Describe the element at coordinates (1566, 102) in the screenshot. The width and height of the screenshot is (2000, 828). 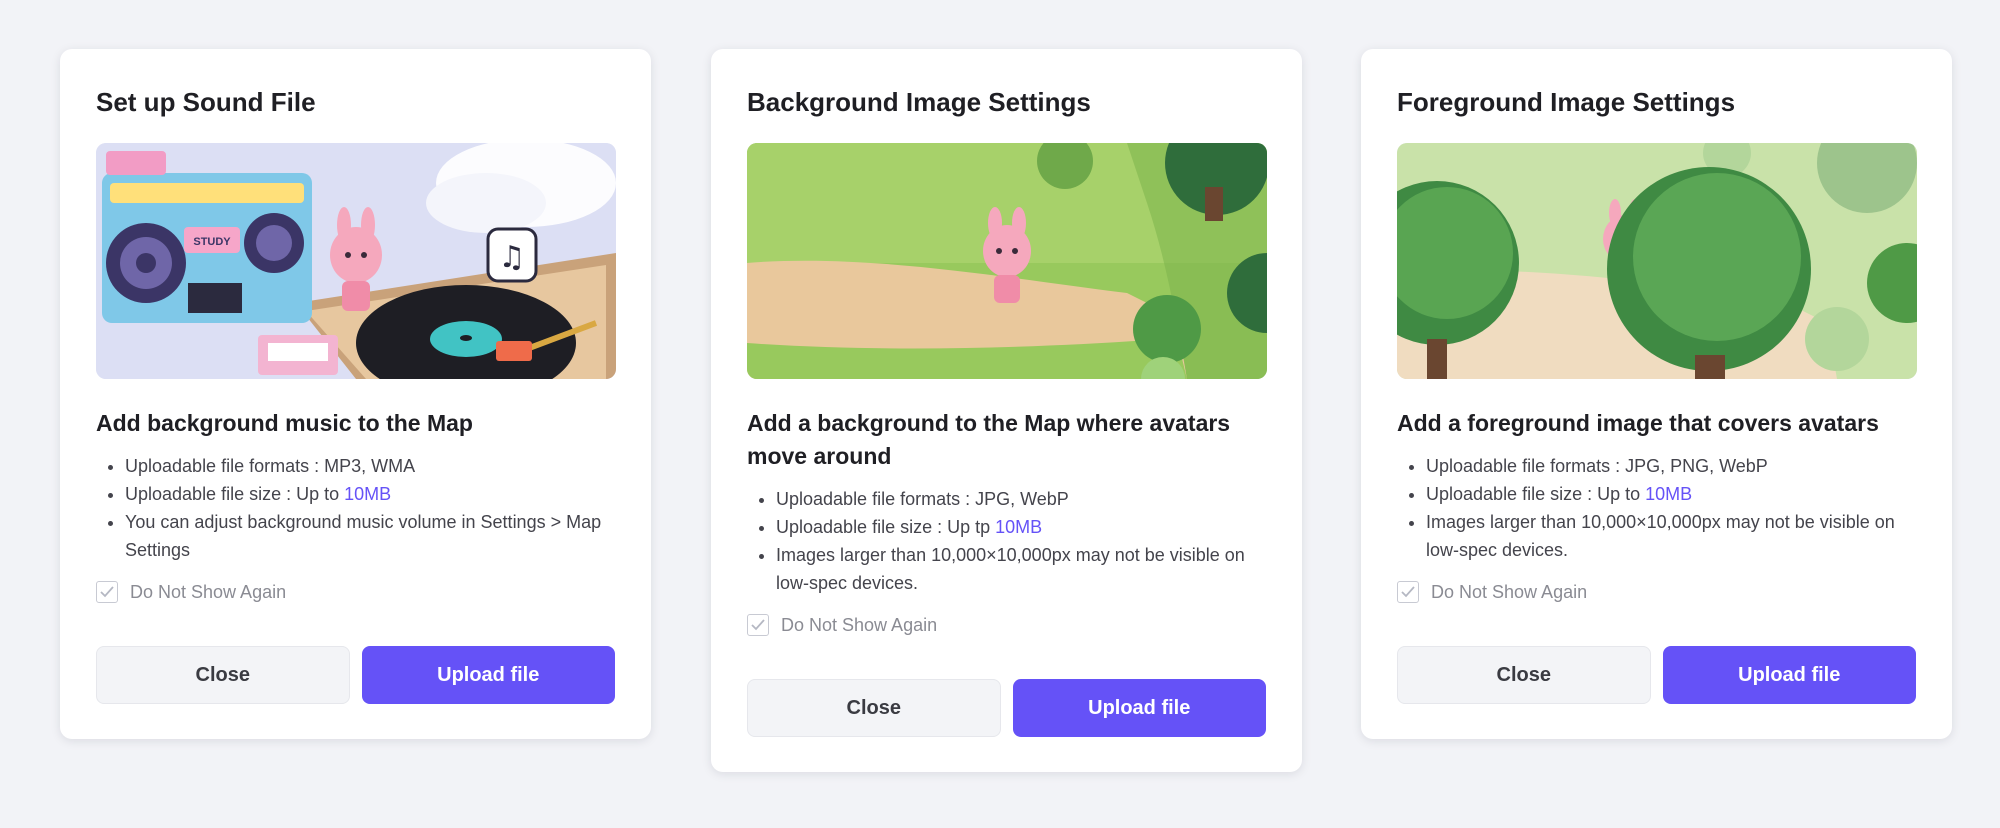
I see `dialog-title: Foreground Image Settings` at that location.